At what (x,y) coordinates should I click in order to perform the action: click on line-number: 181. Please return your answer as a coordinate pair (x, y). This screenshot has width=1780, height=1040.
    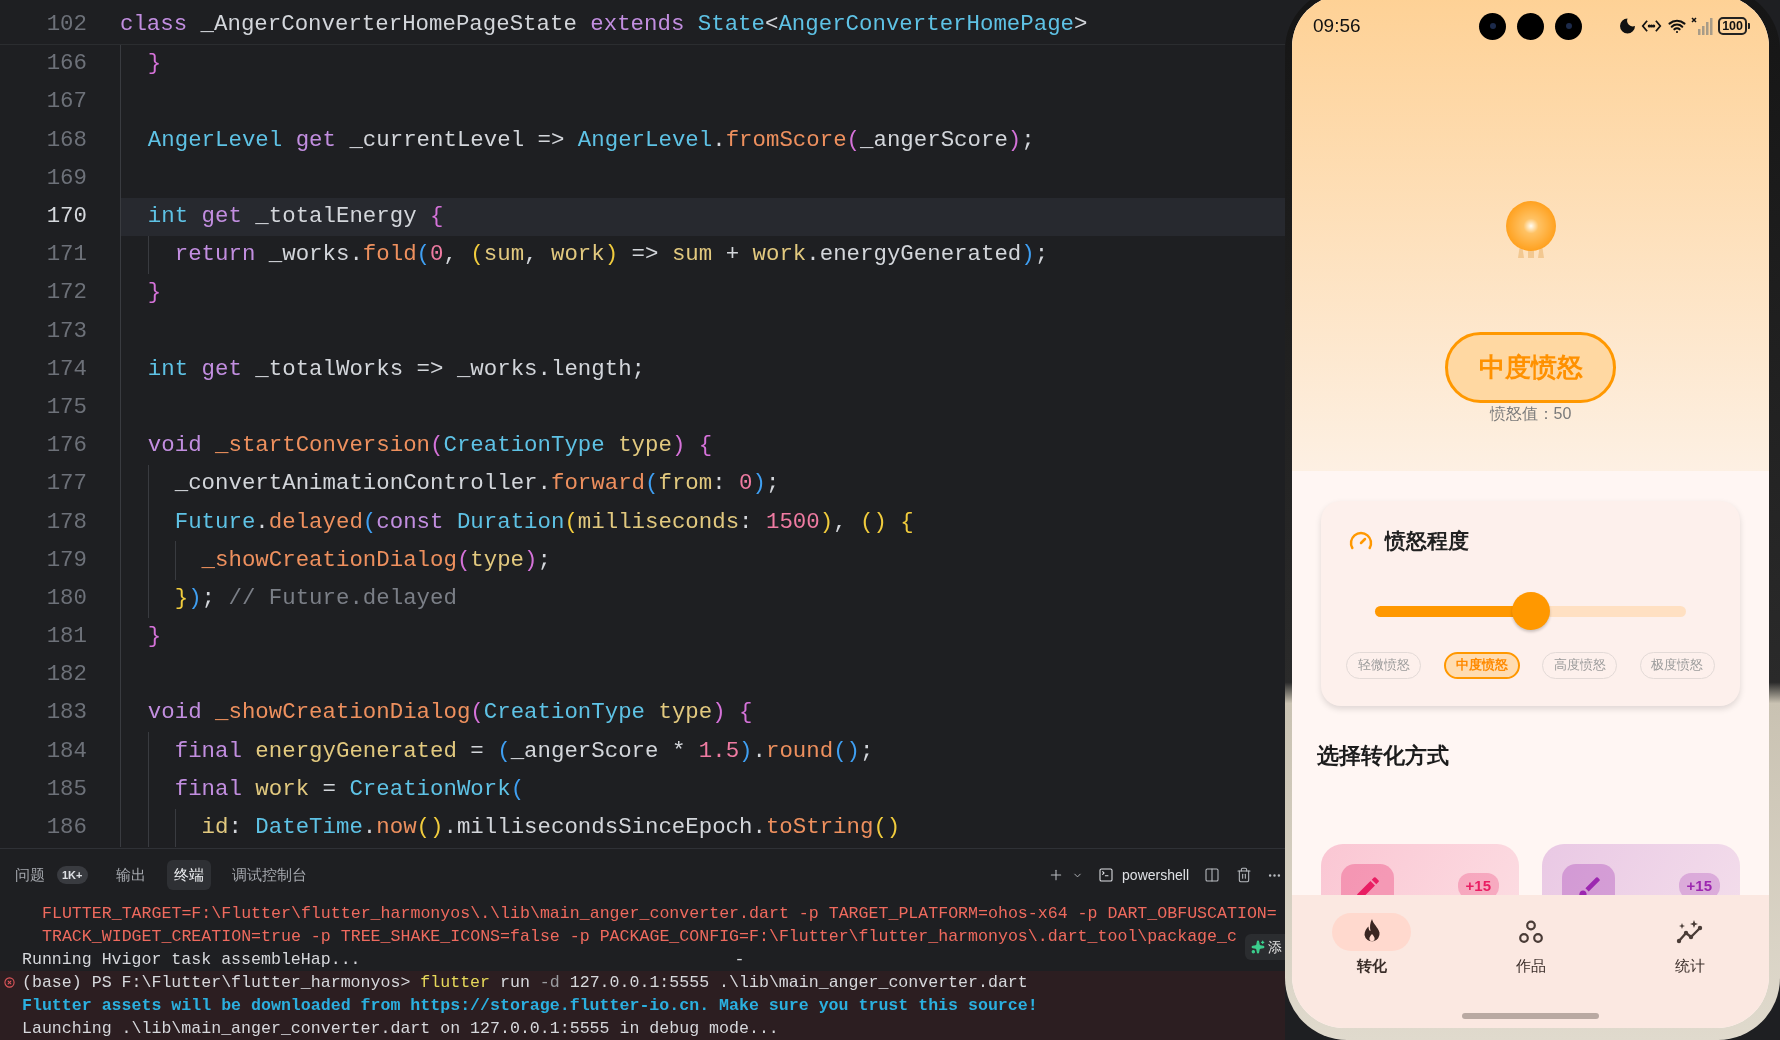
    Looking at the image, I should click on (66, 637).